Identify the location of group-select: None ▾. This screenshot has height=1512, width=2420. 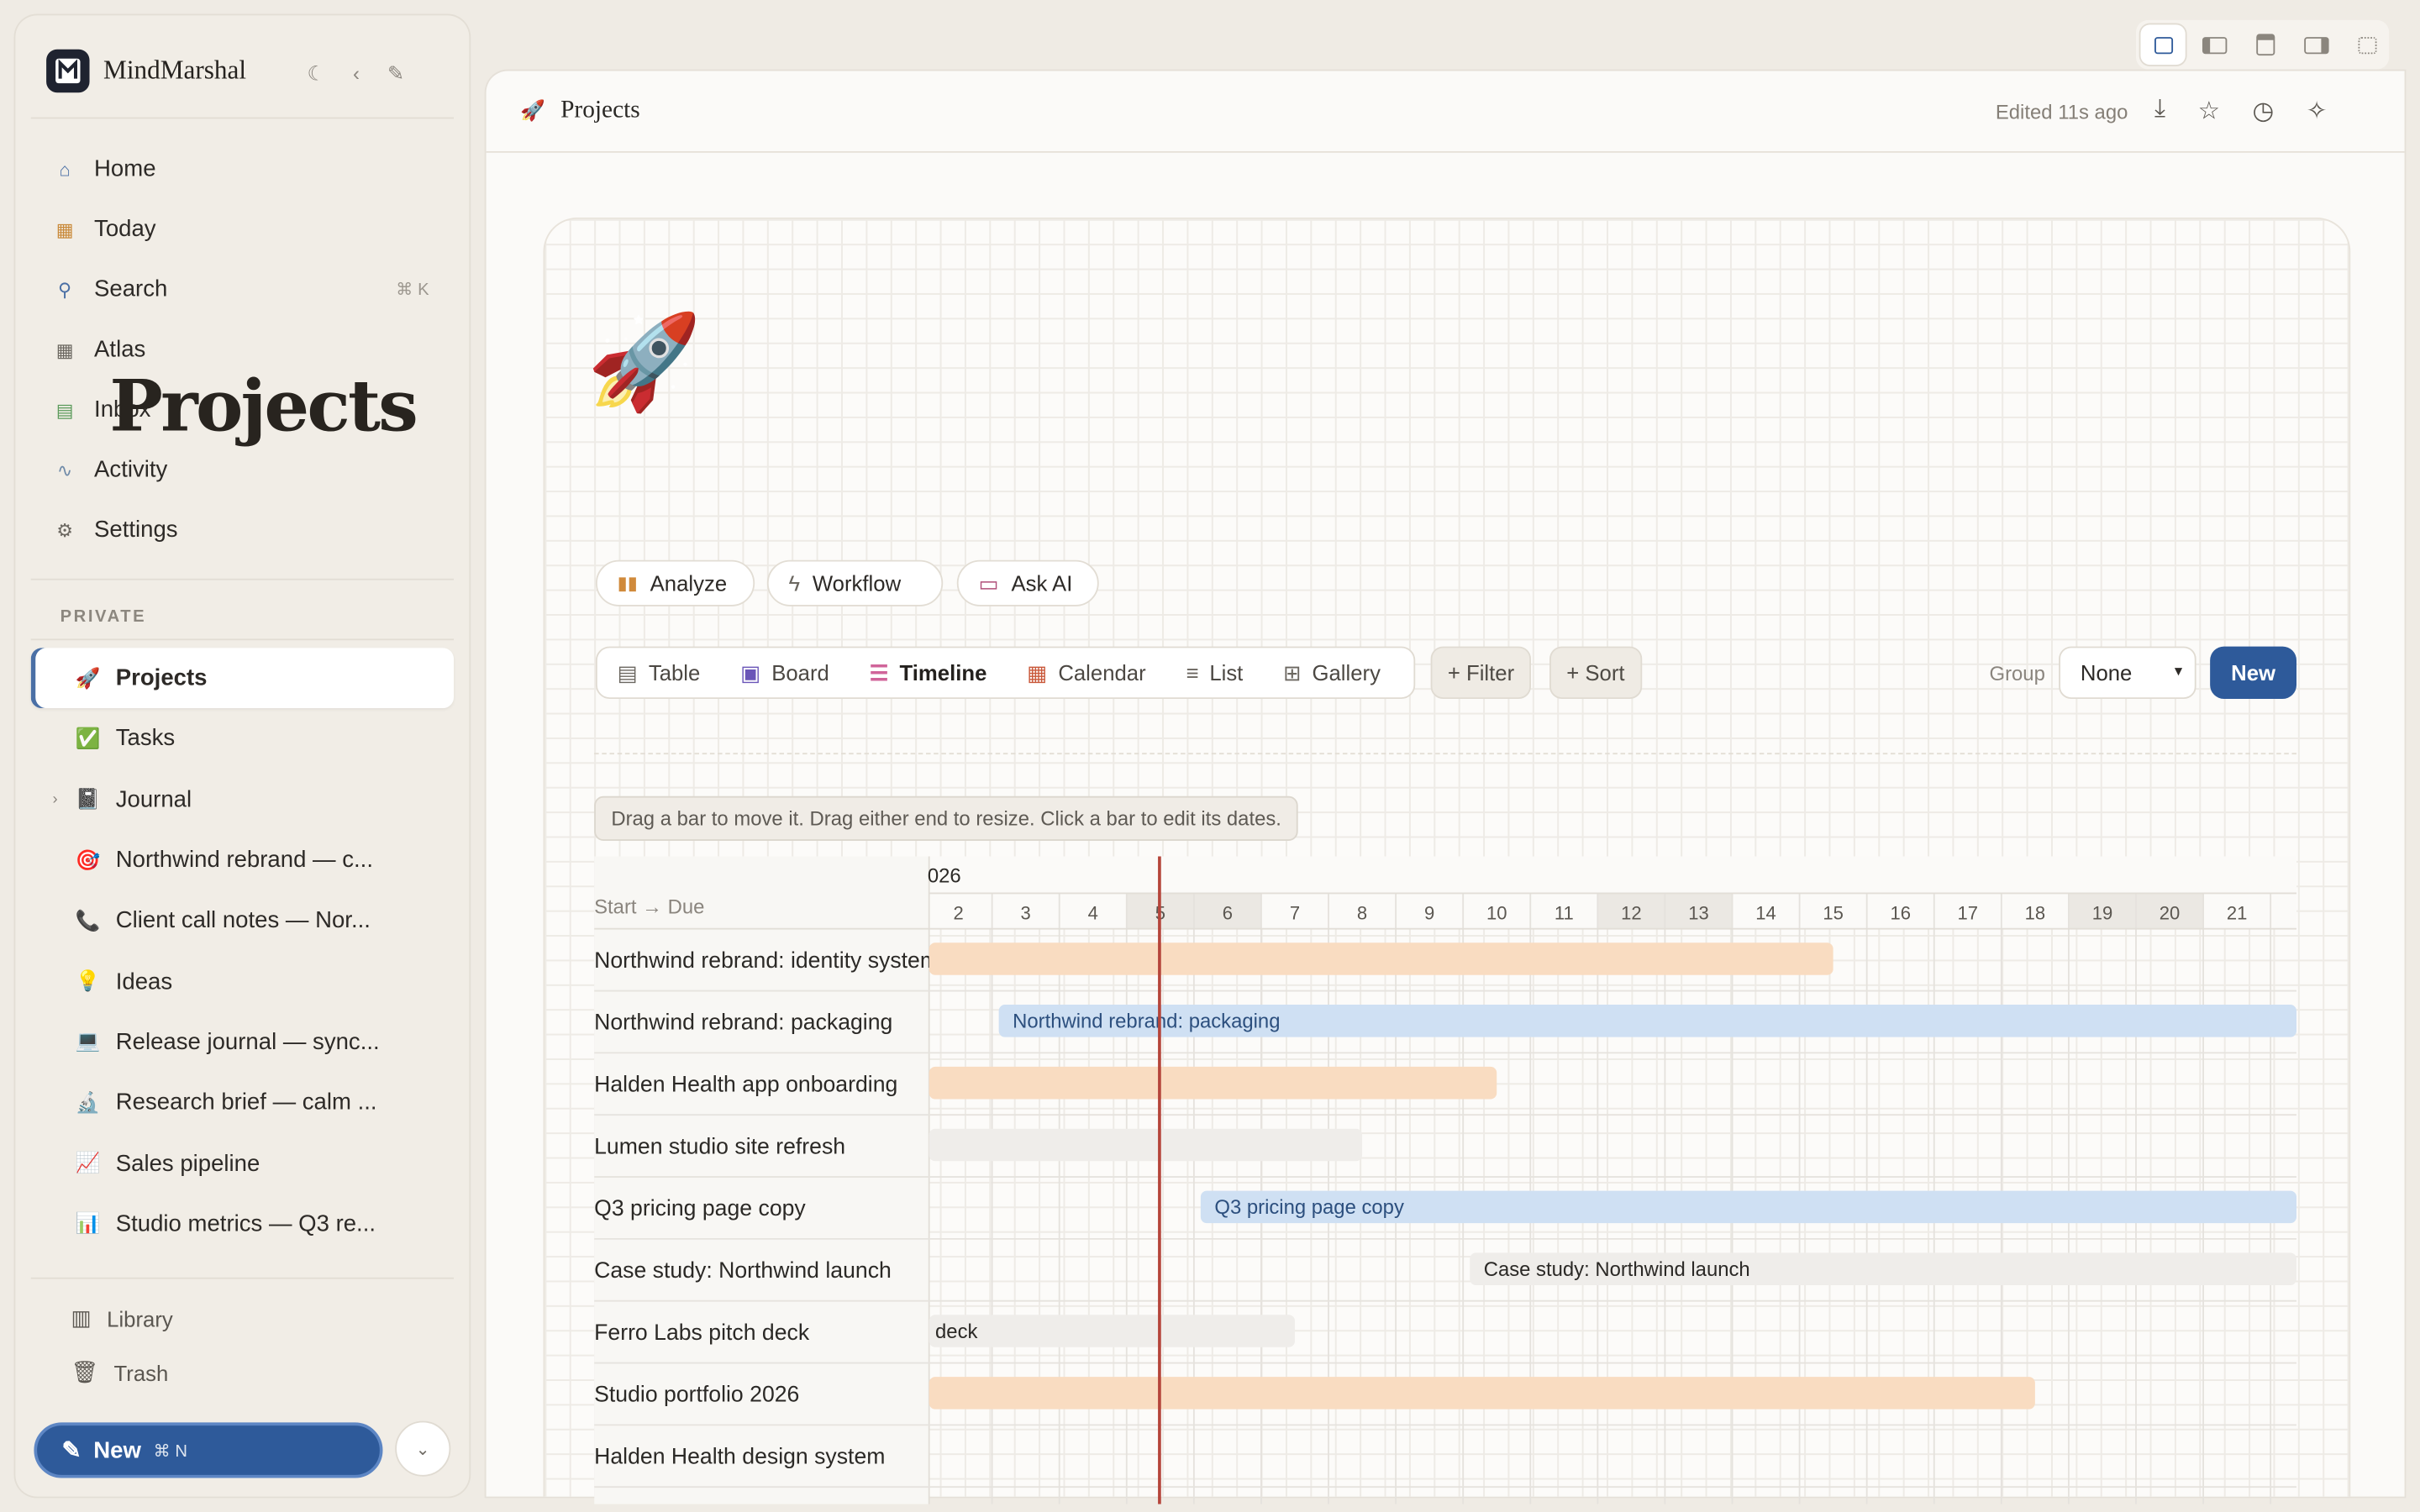
(2127, 673).